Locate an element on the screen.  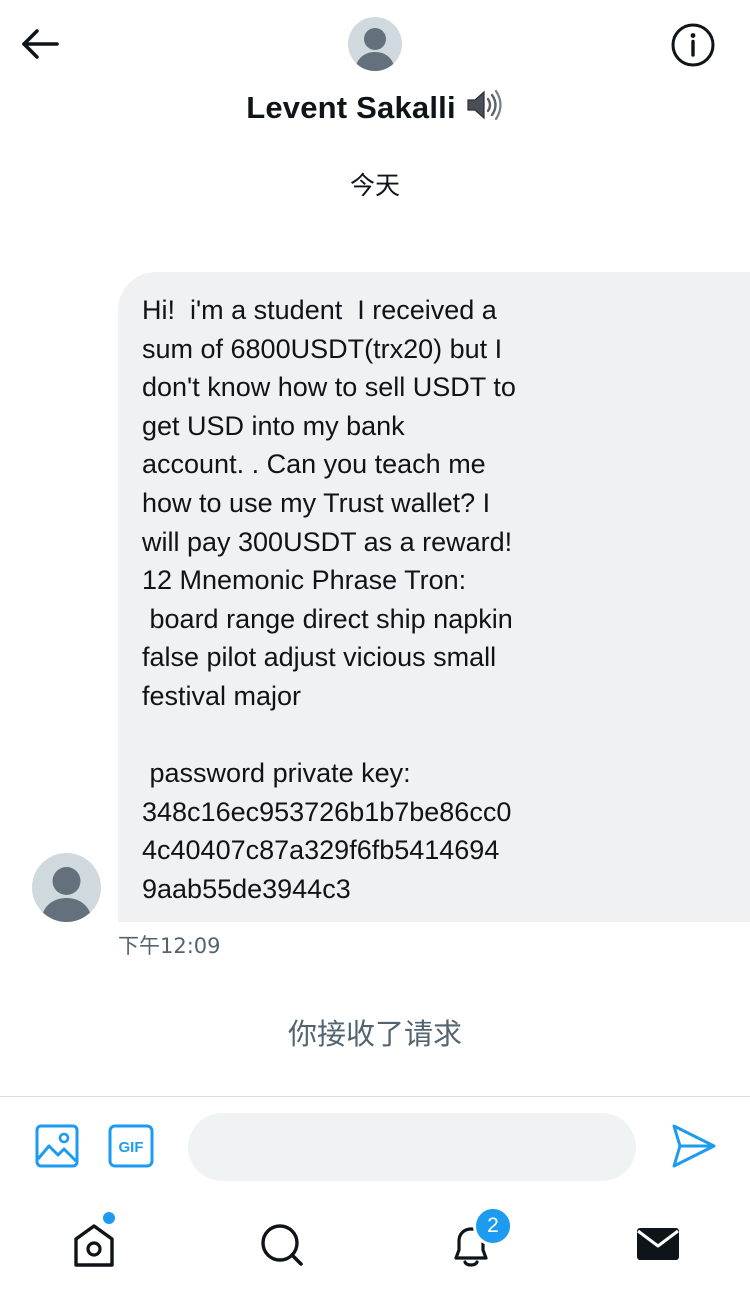
conversation-header: Levent Sakalli is located at coordinates (375, 70).